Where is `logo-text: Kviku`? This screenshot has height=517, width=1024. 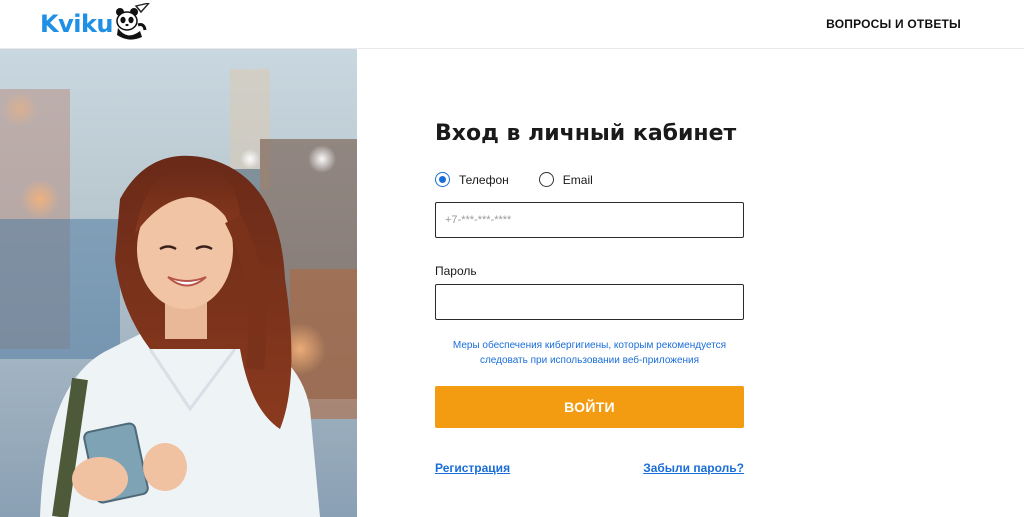
logo-text: Kviku is located at coordinates (77, 24).